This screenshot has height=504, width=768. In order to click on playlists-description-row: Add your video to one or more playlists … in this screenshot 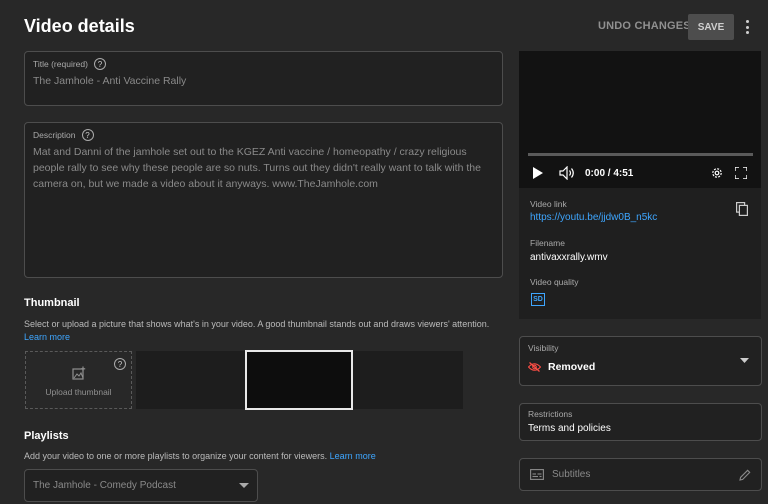, I will do `click(200, 456)`.